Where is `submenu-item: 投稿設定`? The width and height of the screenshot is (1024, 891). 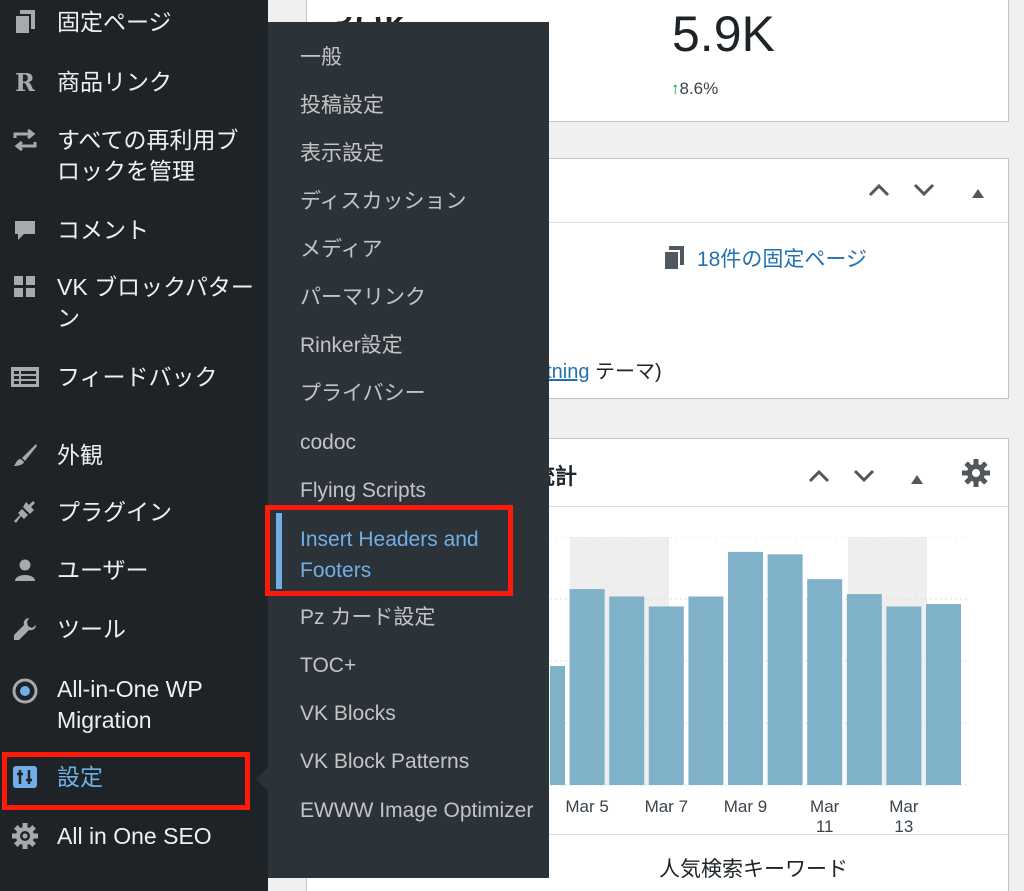 submenu-item: 投稿設定 is located at coordinates (420, 105).